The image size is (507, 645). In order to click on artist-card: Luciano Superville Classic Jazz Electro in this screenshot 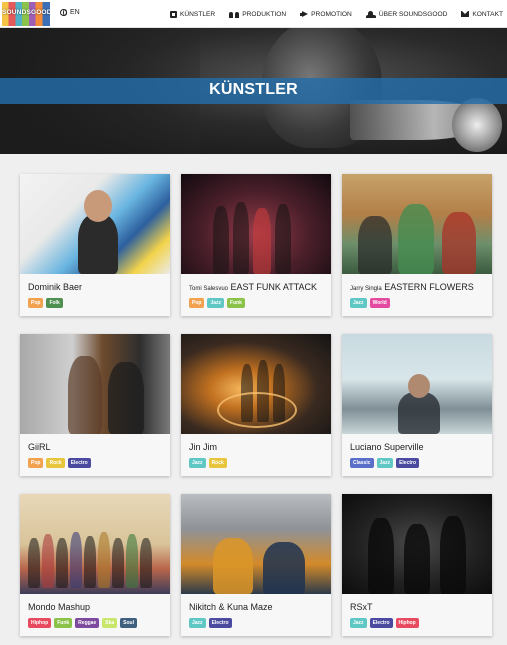, I will do `click(417, 405)`.